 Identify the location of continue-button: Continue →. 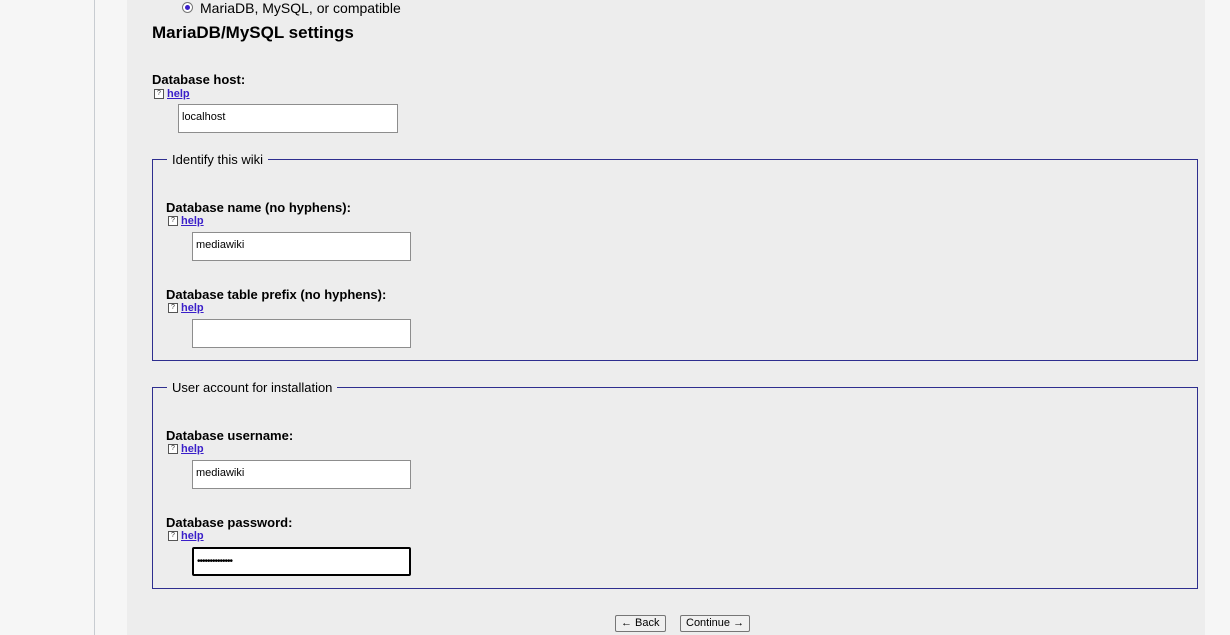
(715, 623).